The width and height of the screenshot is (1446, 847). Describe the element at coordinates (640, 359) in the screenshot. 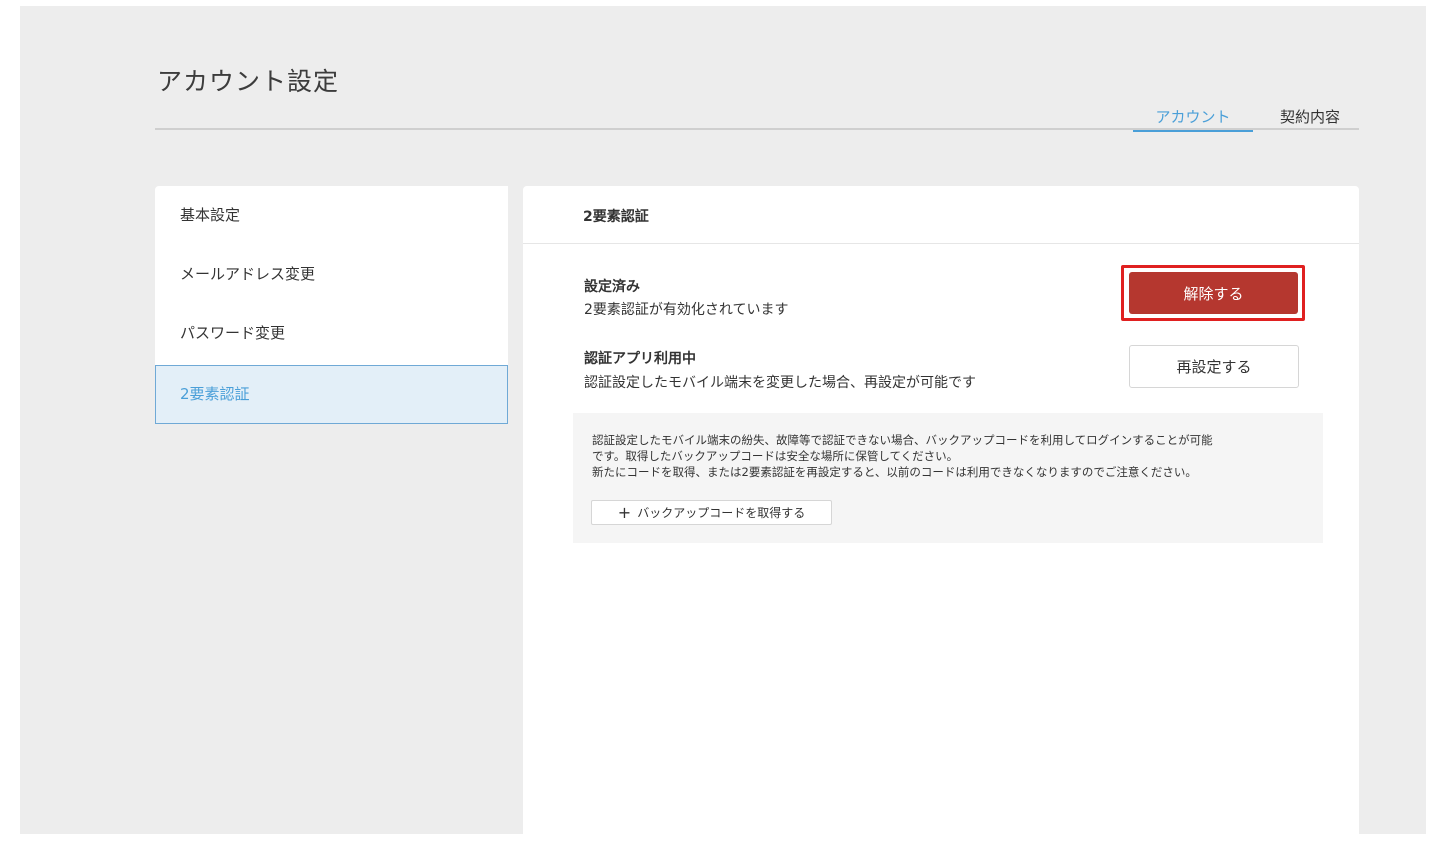

I see `auth-app-title: 認証アプリ利用中` at that location.